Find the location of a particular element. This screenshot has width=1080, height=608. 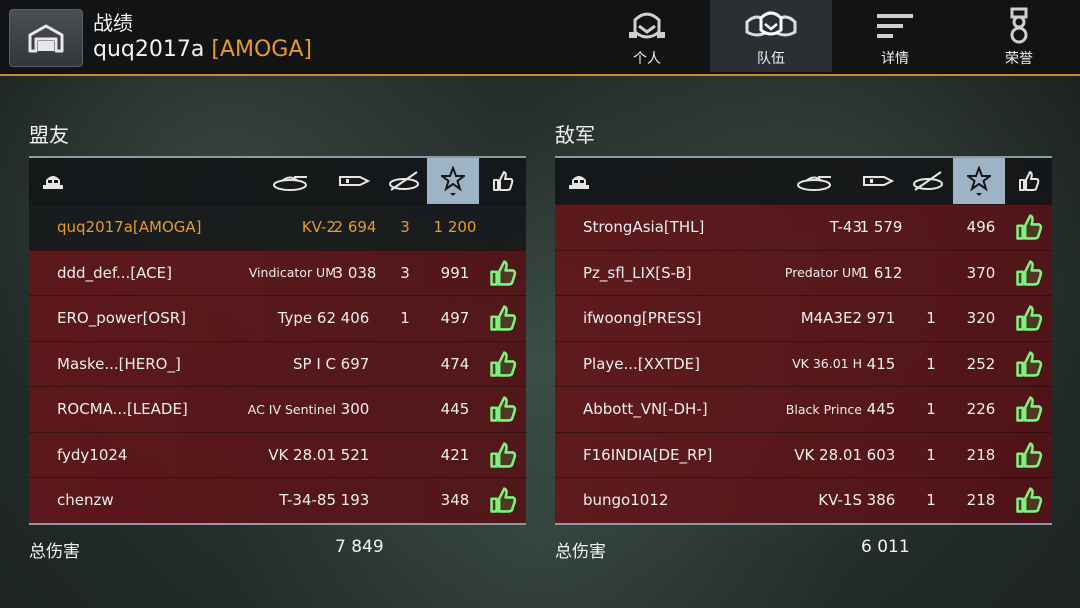

kills-icon is located at coordinates (404, 181).